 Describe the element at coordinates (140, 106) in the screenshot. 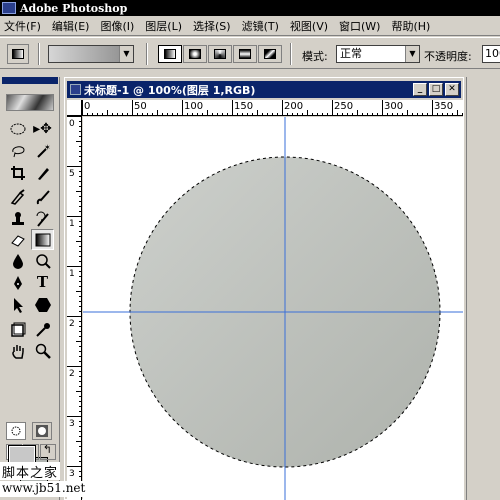

I see `ruler-label: 50` at that location.